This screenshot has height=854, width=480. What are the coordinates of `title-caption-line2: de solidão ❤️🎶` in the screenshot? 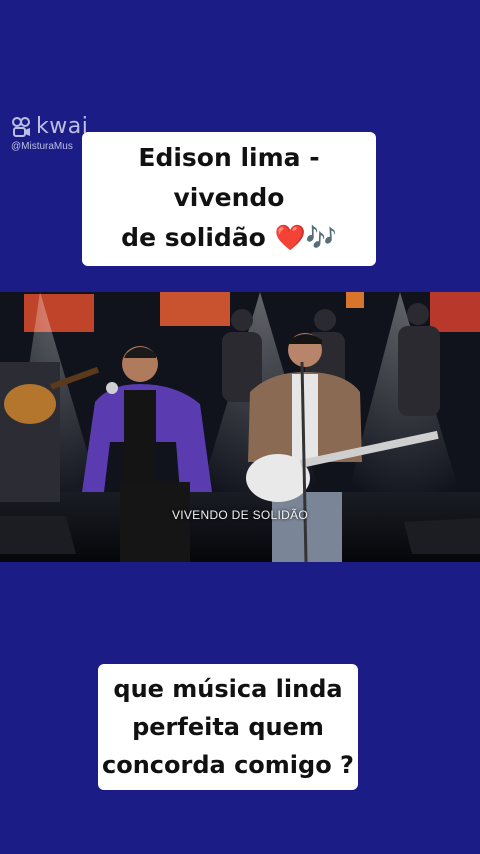 It's located at (229, 237).